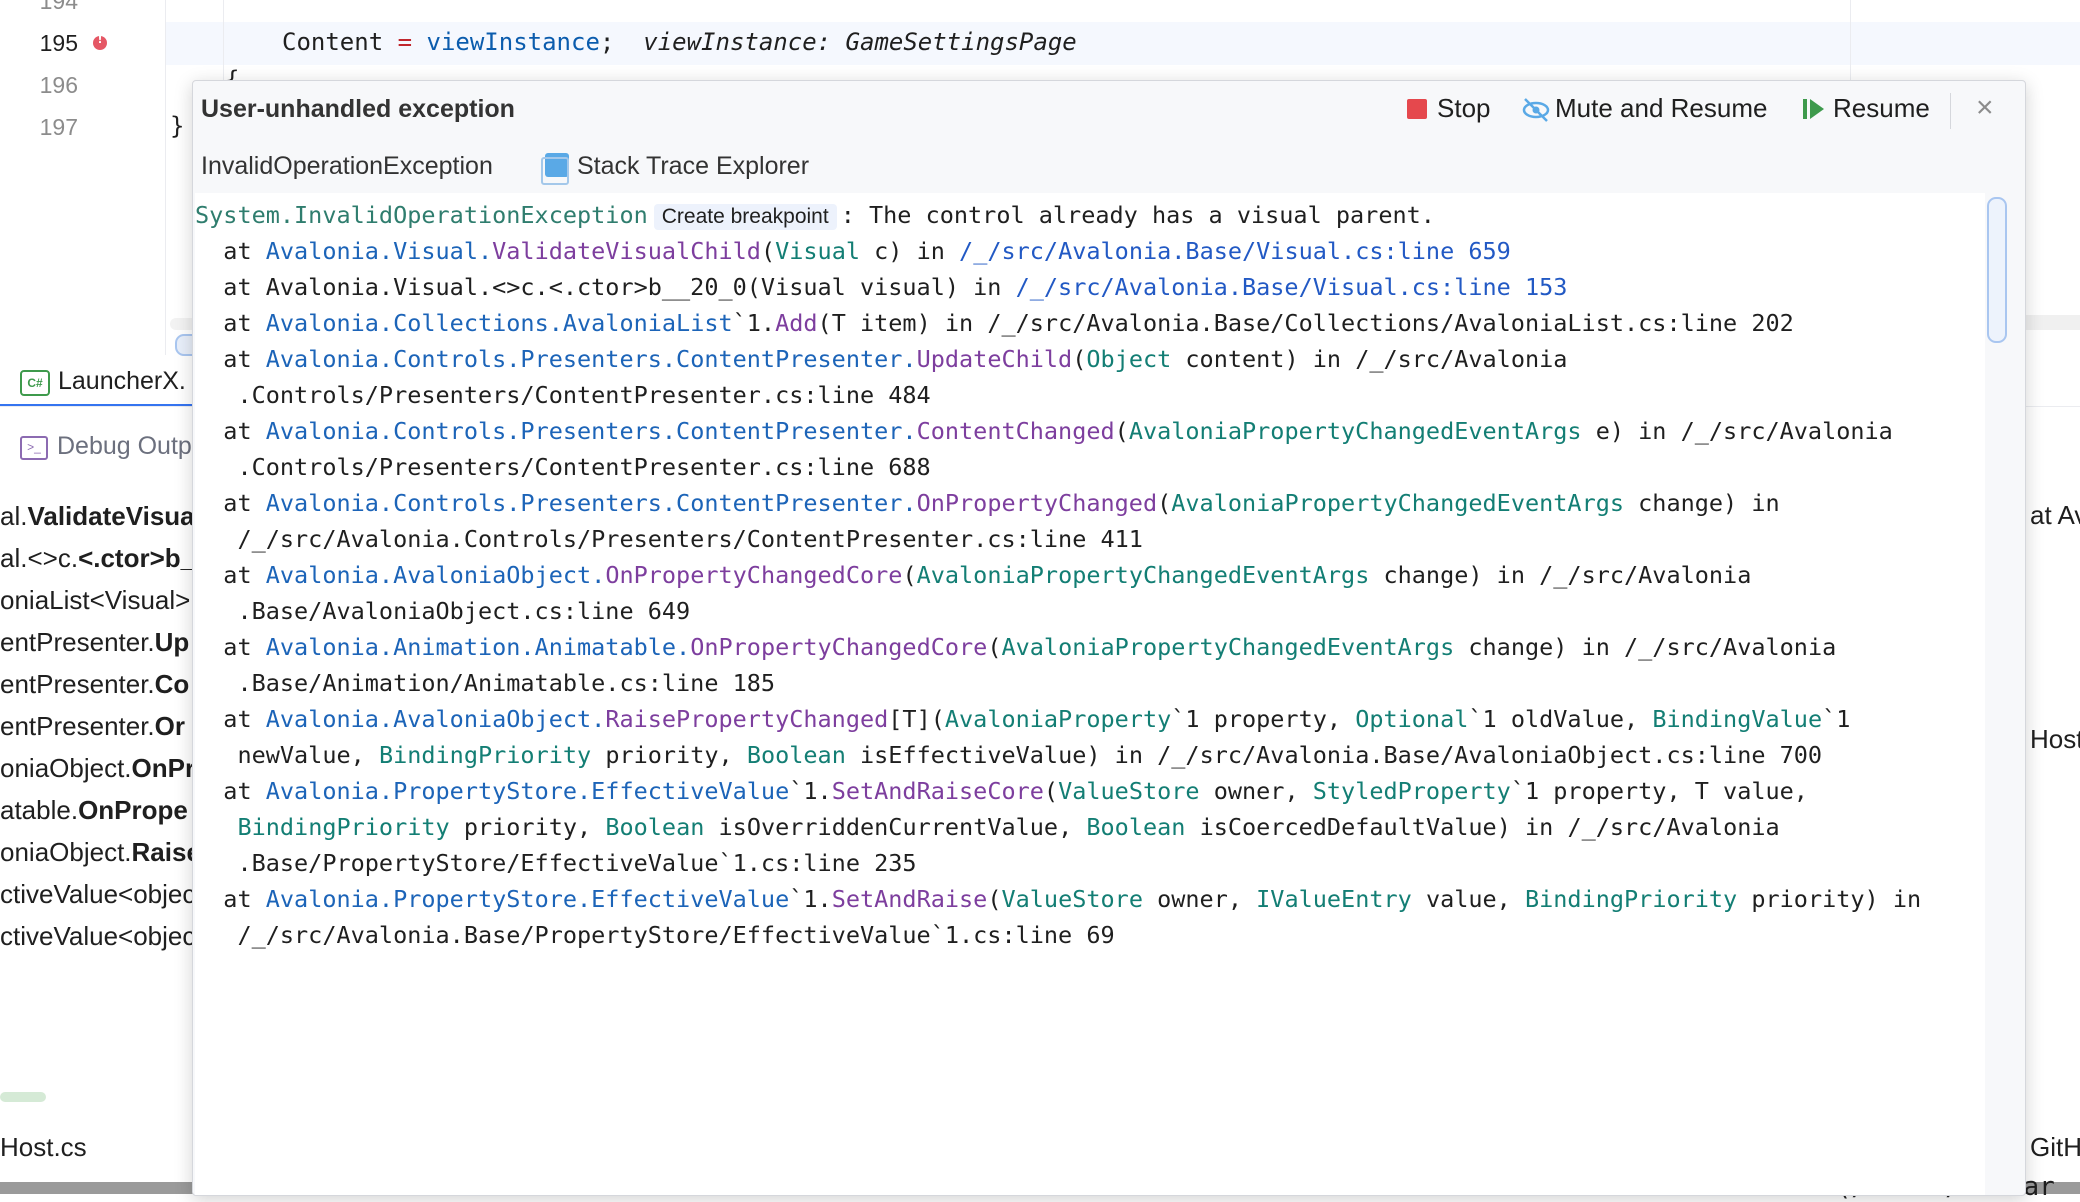  Describe the element at coordinates (1417, 109) in the screenshot. I see `stop-icon` at that location.